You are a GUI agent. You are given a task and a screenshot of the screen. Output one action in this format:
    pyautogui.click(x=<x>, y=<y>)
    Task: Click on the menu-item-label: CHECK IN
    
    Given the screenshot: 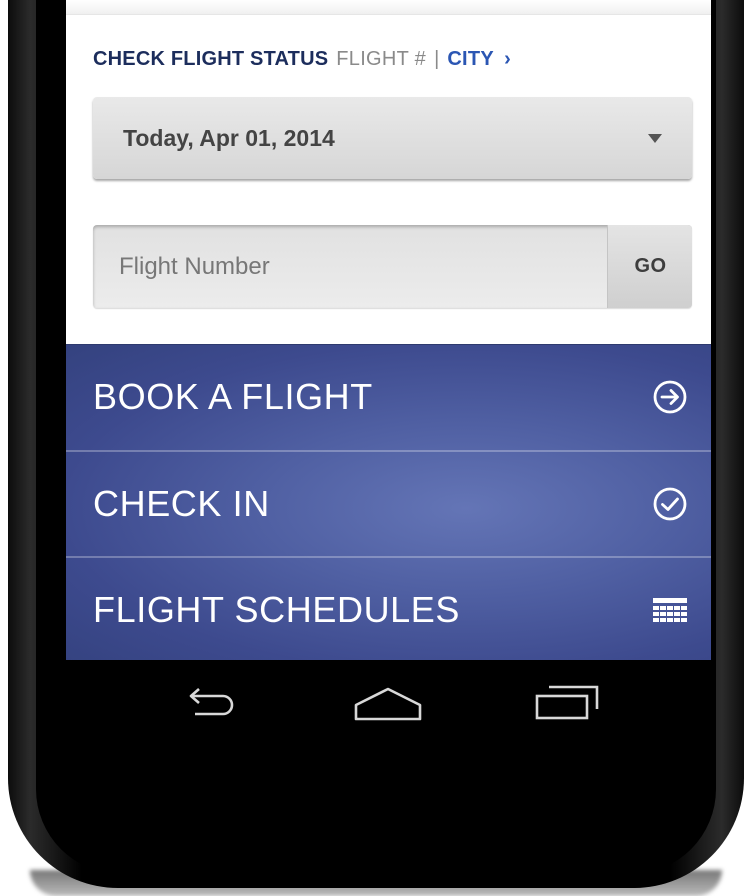 What is the action you would take?
    pyautogui.click(x=181, y=503)
    